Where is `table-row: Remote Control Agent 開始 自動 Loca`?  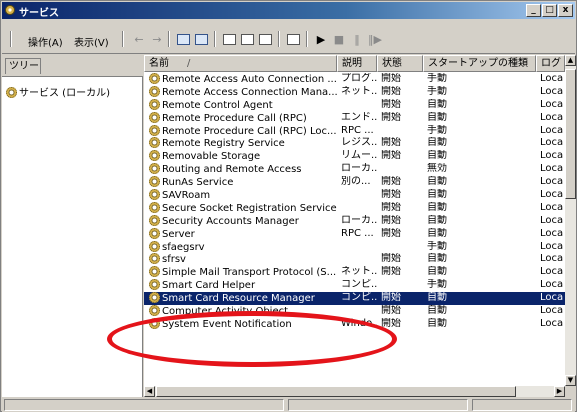 table-row: Remote Control Agent 開始 自動 Loca is located at coordinates (354, 105).